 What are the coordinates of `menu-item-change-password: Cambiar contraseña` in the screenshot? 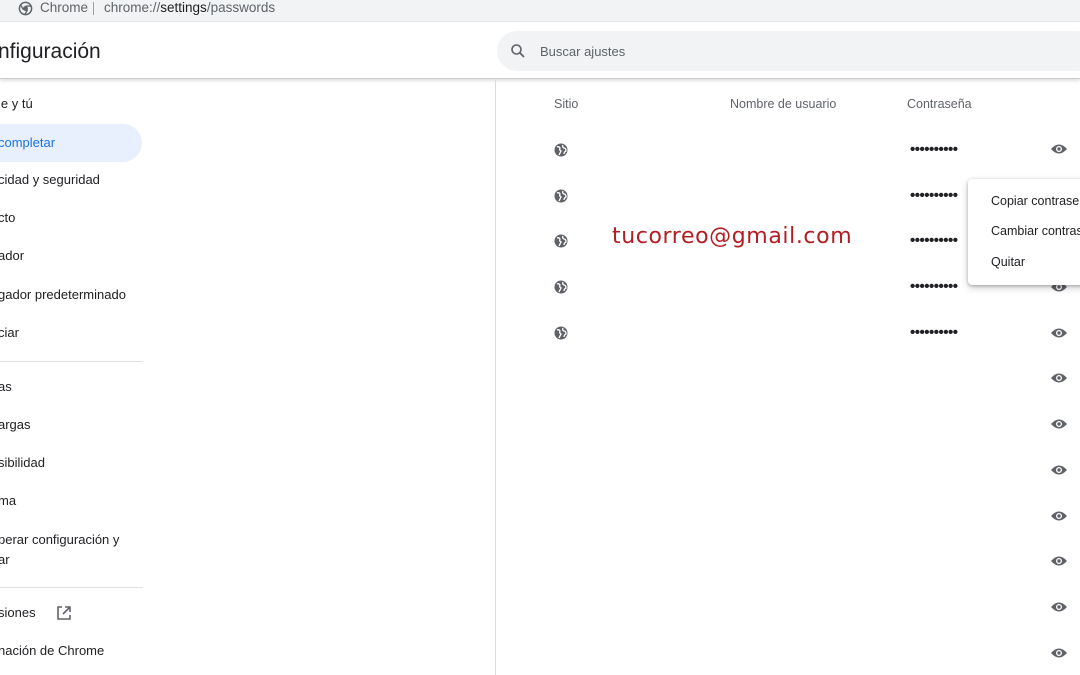 It's located at (1035, 231).